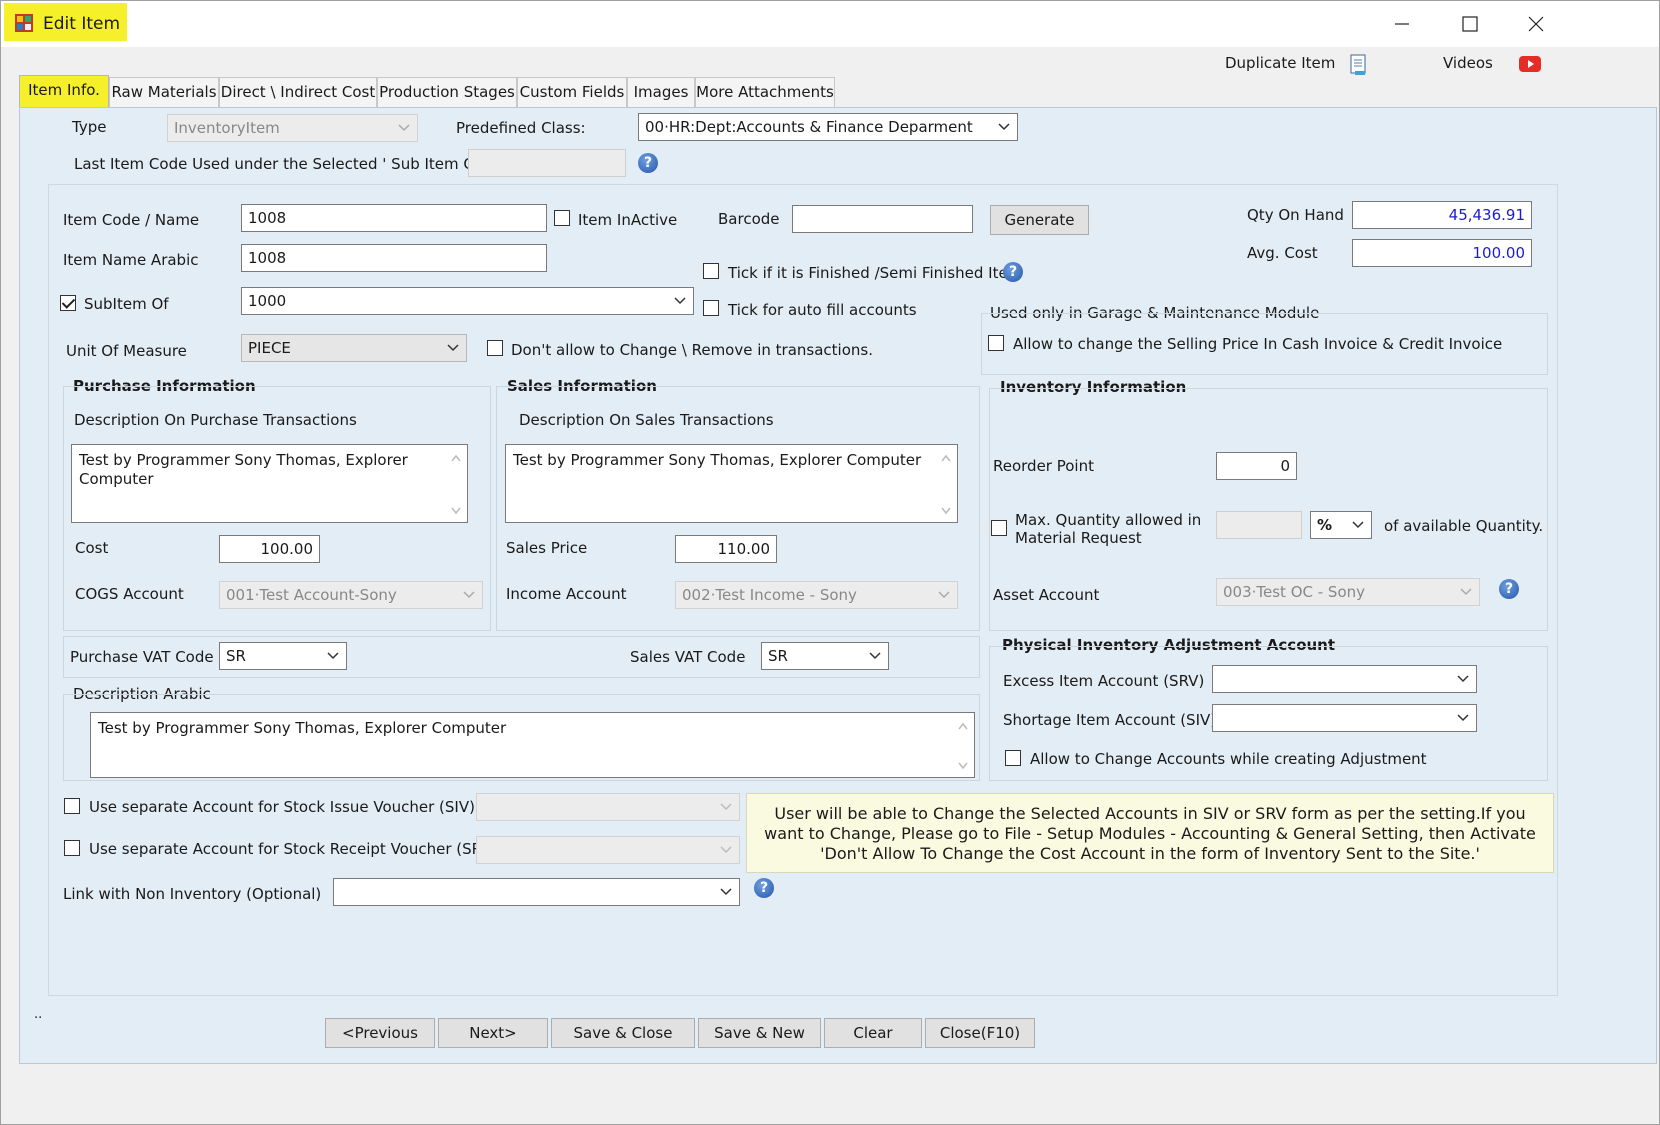 This screenshot has width=1660, height=1125. What do you see at coordinates (828, 127) in the screenshot?
I see `predefined-class-select: 00·HR:Dept:Accounts & Finance Deparment` at bounding box center [828, 127].